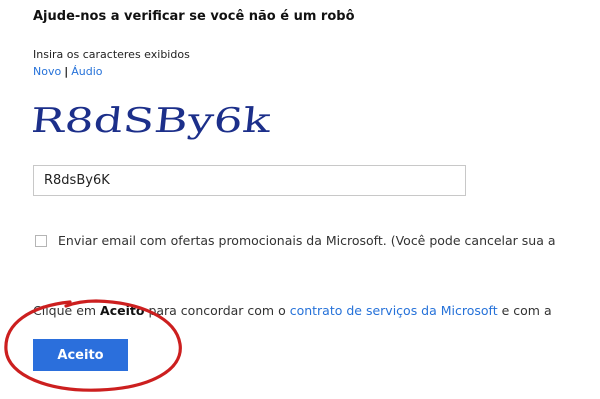 The width and height of the screenshot is (600, 399). I want to click on captcha-links: Novo | Áudio, so click(68, 71).